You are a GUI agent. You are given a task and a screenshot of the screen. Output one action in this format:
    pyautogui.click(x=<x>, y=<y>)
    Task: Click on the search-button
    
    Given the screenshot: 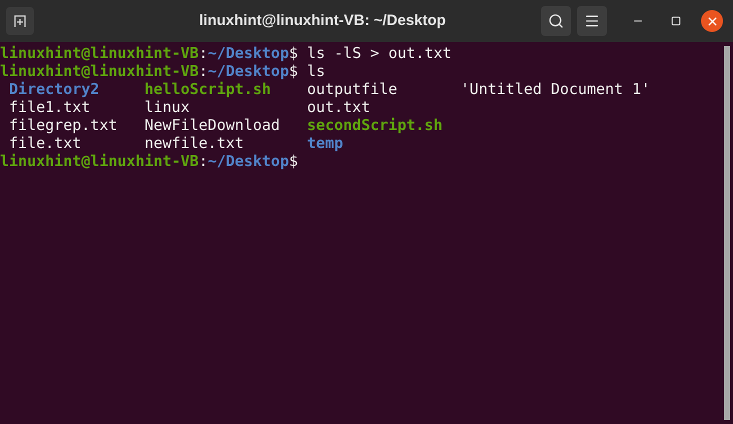 What is the action you would take?
    pyautogui.click(x=556, y=21)
    